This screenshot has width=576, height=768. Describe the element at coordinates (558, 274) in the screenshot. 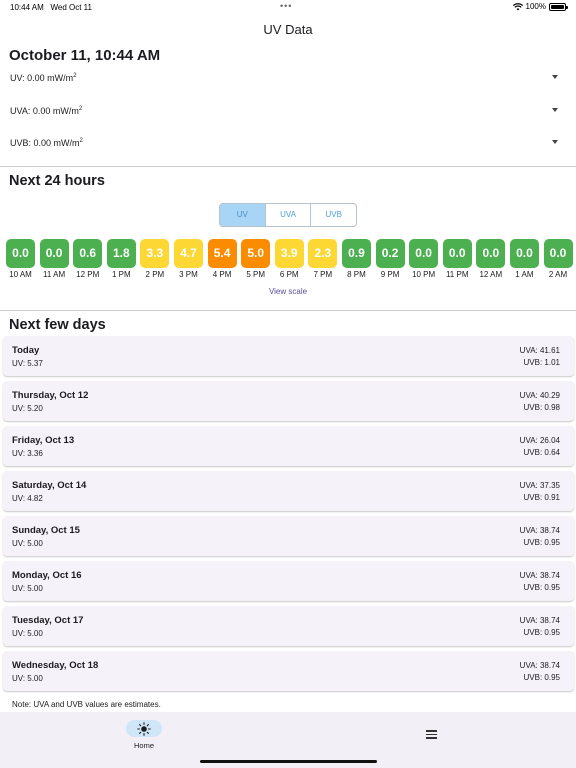

I see `hour-label: 2 AM` at that location.